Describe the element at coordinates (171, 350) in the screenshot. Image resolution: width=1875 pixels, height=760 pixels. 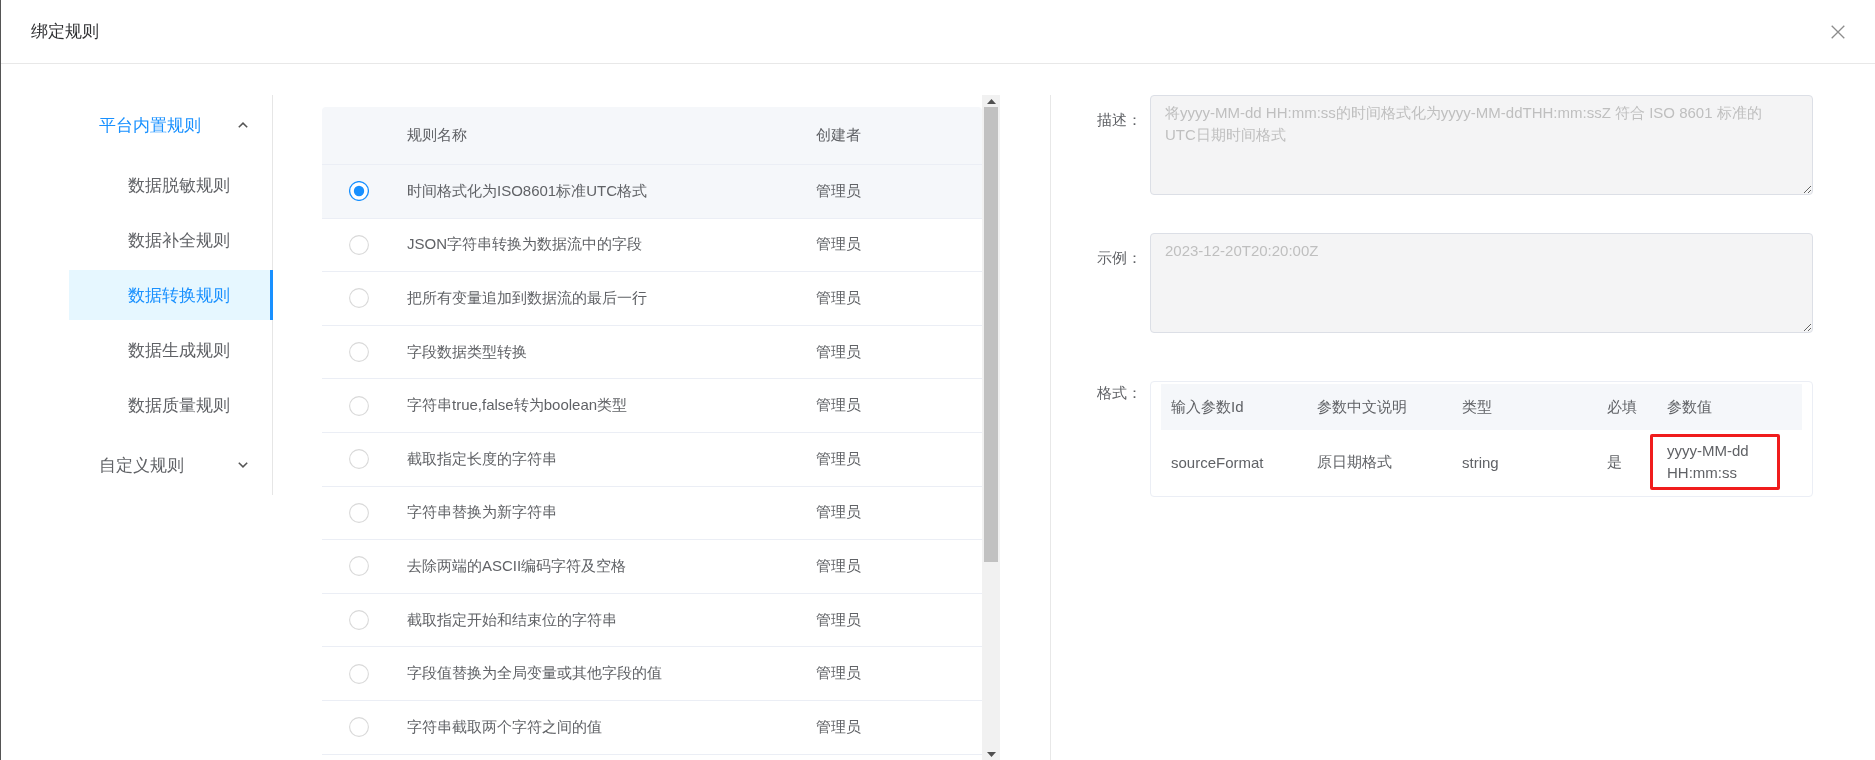
I see `menu-item: 数据生成规则` at that location.